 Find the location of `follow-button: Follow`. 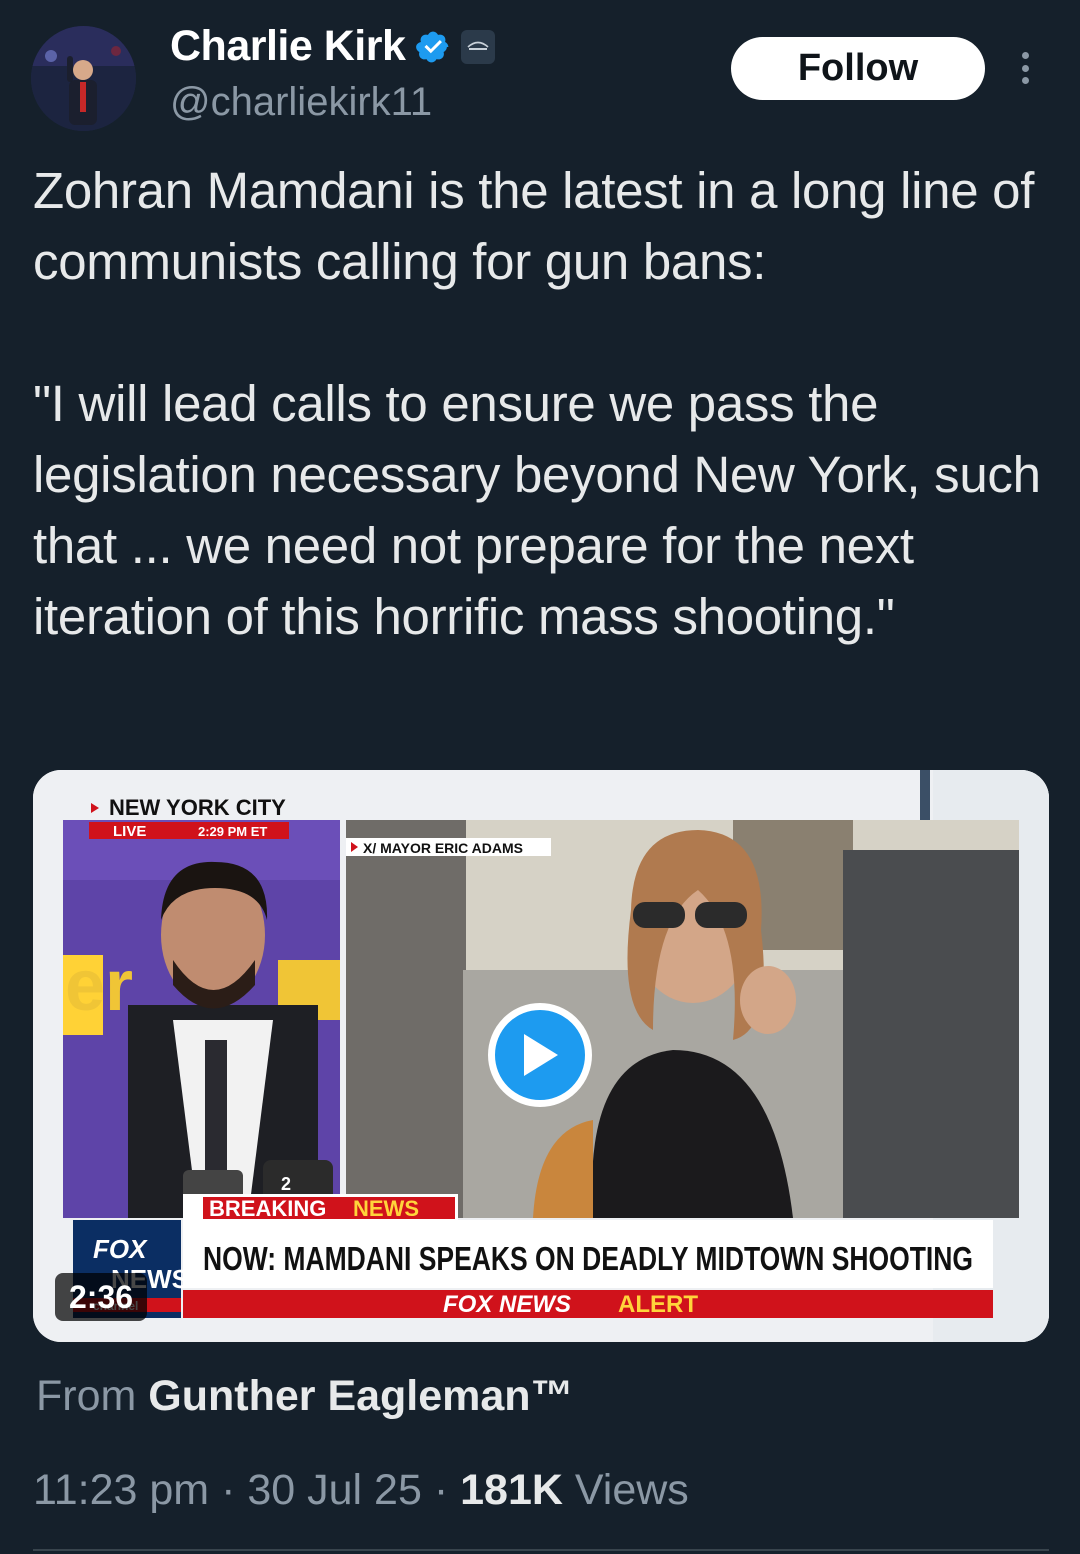

follow-button: Follow is located at coordinates (858, 68).